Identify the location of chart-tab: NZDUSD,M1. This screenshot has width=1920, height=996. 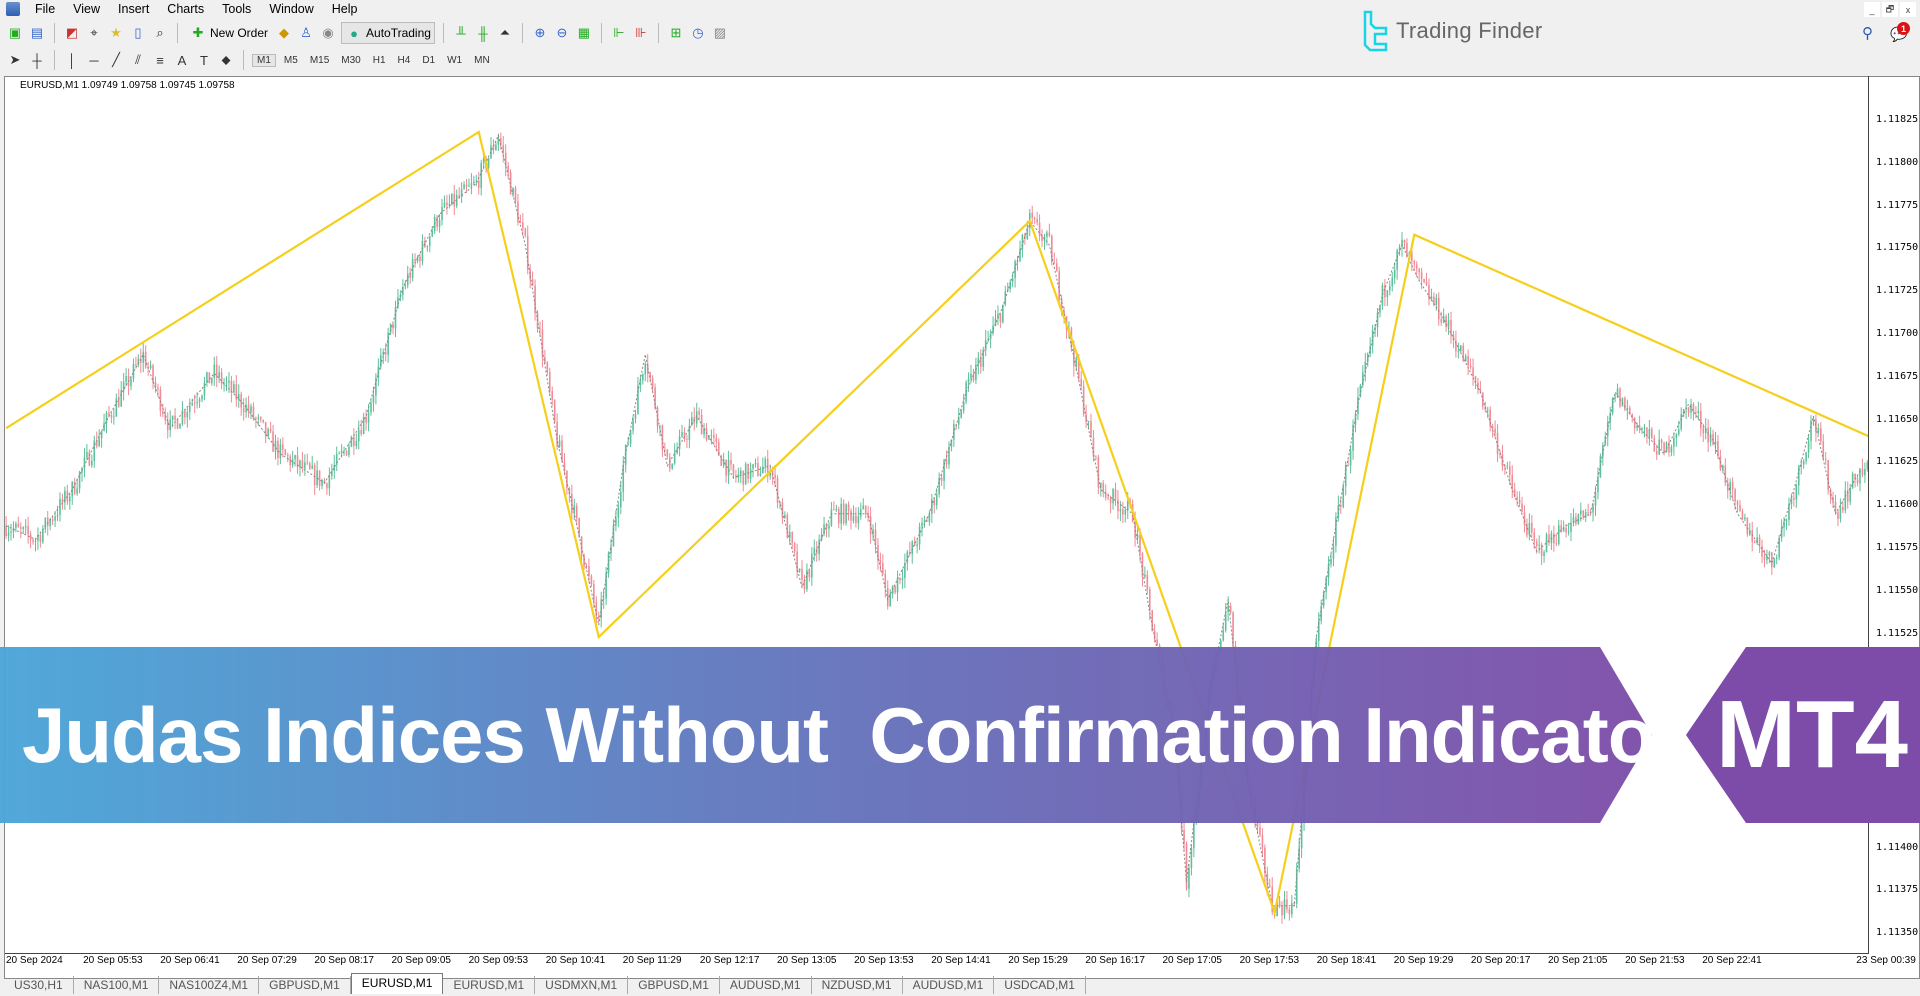
(857, 985).